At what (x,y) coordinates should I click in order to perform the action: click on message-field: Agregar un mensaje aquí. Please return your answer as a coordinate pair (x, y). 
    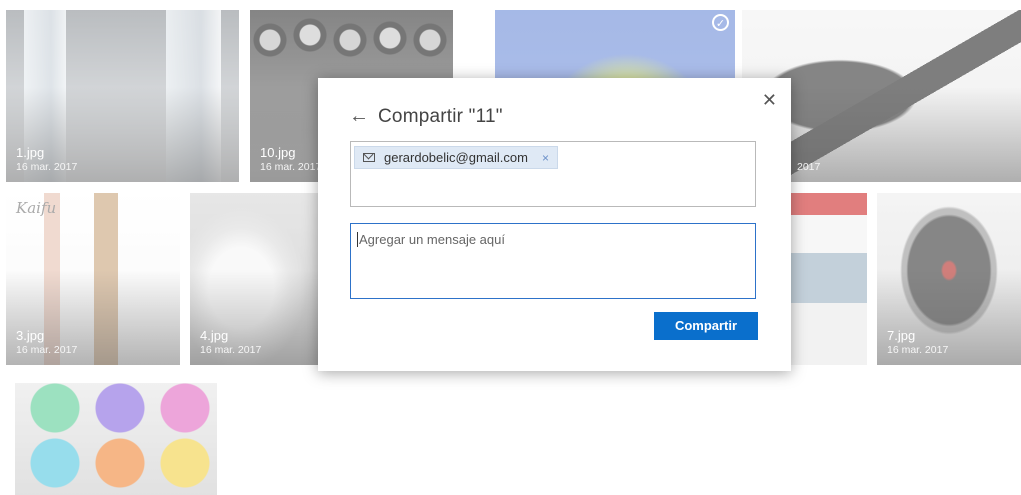
    Looking at the image, I should click on (553, 261).